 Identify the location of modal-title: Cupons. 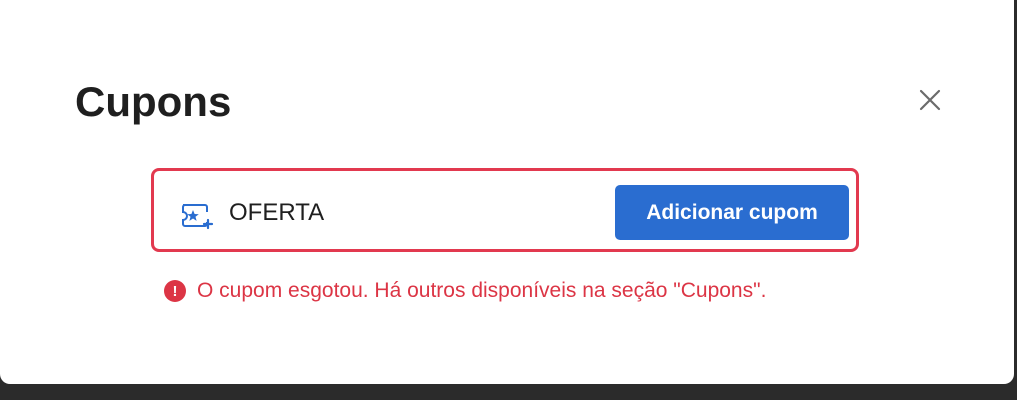
(153, 101).